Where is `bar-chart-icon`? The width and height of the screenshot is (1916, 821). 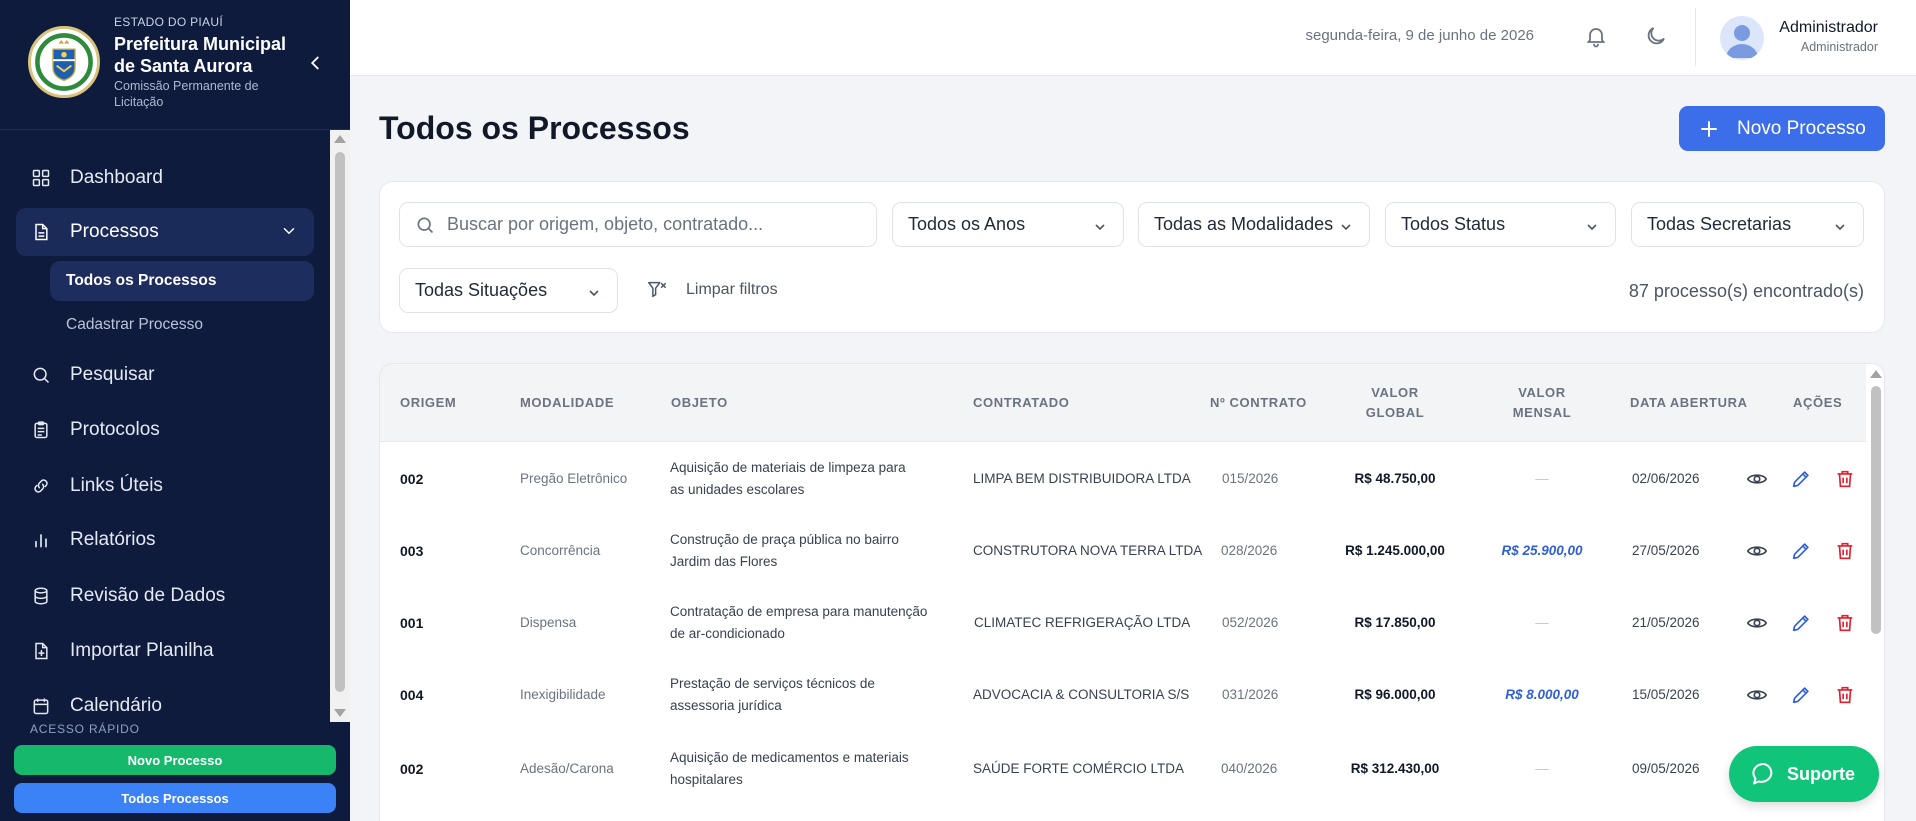
bar-chart-icon is located at coordinates (41, 540).